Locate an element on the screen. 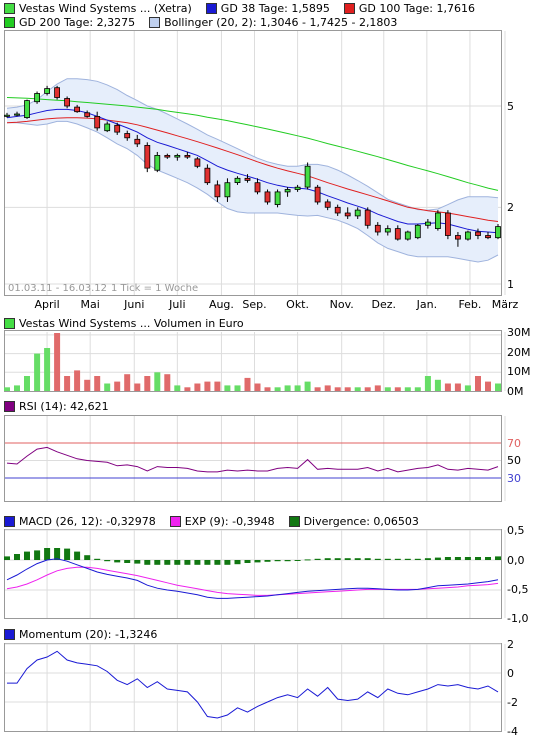  volume-y-tick-30m: 30M is located at coordinates (519, 332).